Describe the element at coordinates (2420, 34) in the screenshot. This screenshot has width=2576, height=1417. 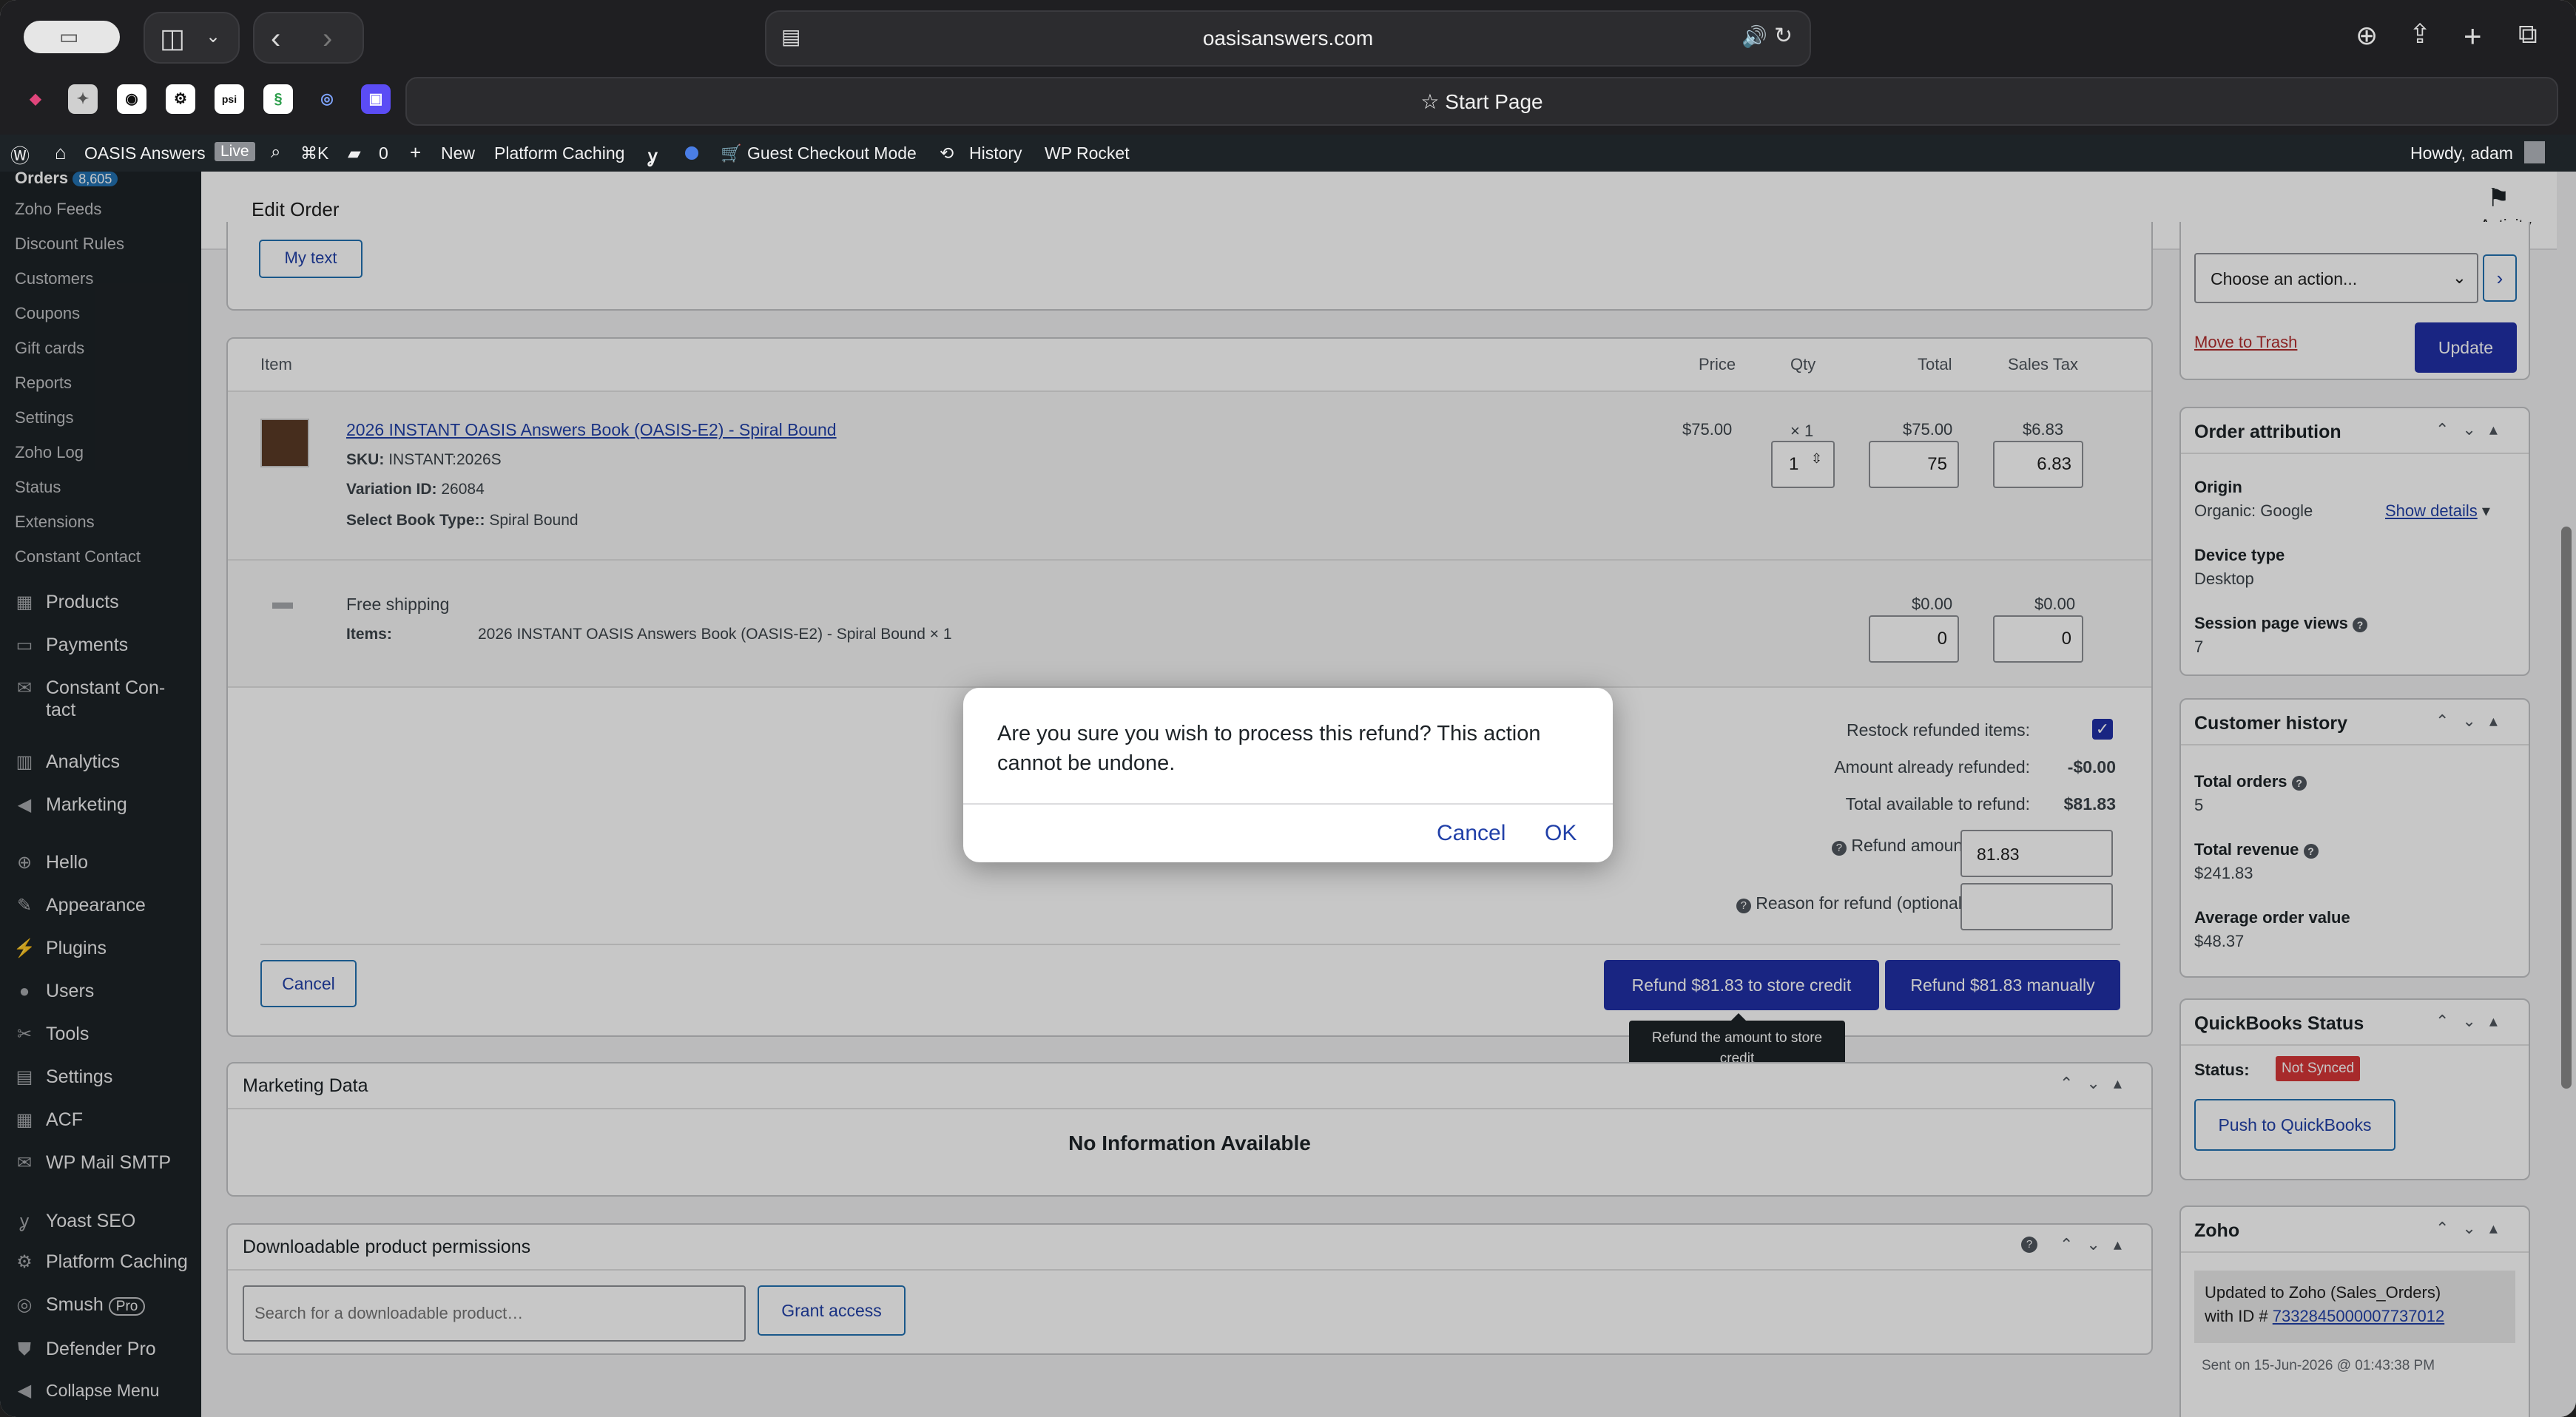
I see `share-icon: ⇪` at that location.